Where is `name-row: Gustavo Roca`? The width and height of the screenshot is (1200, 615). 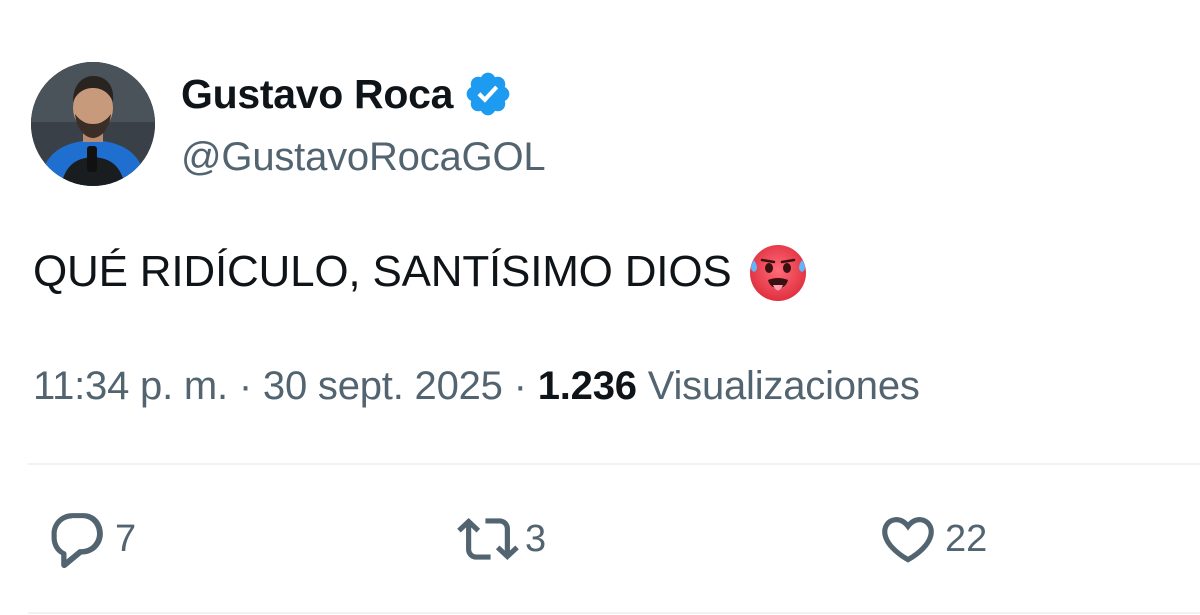
name-row: Gustavo Roca is located at coordinates (347, 94).